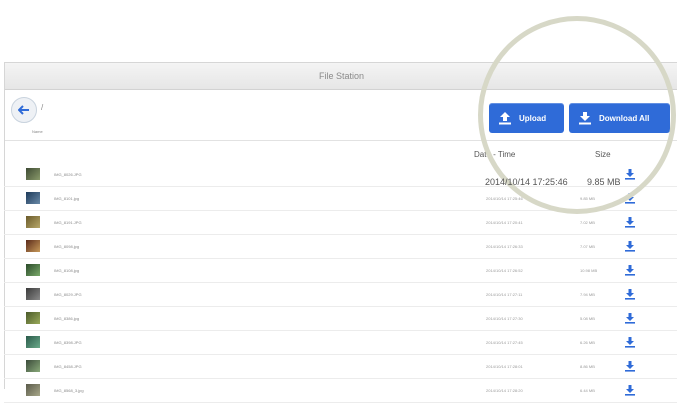 The width and height of the screenshot is (677, 403). I want to click on file-row: IMG_8568_3.jpg 2014/10/14 17:28:20 6.44 MB, so click(340, 391).